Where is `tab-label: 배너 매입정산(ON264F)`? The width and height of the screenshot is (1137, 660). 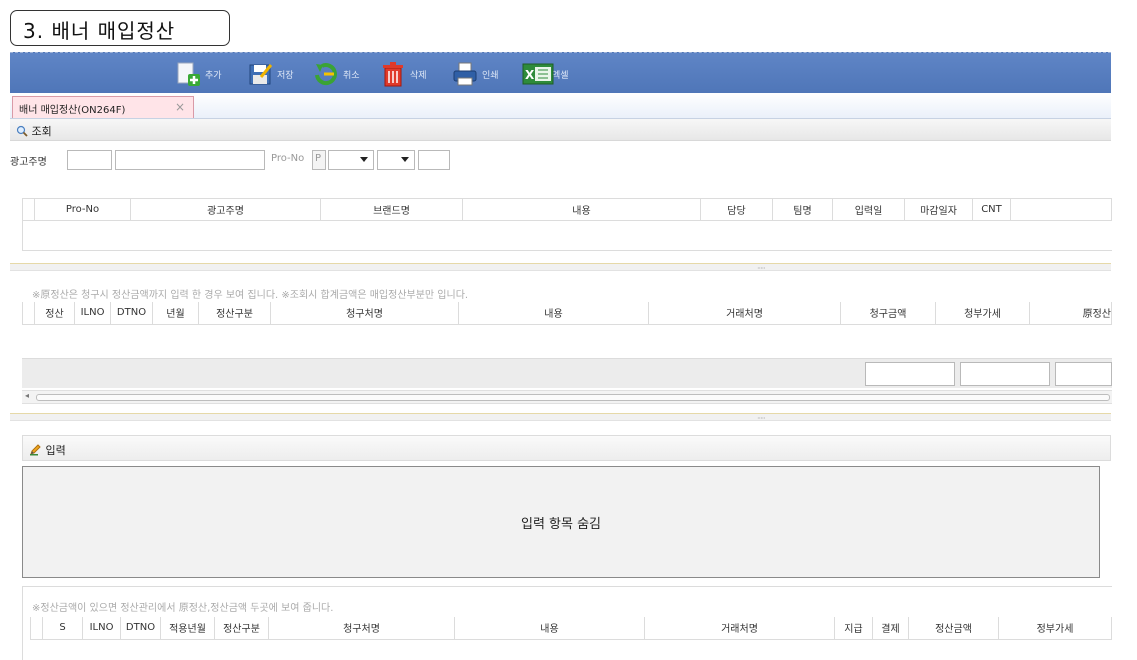
tab-label: 배너 매입정산(ON264F) is located at coordinates (72, 110).